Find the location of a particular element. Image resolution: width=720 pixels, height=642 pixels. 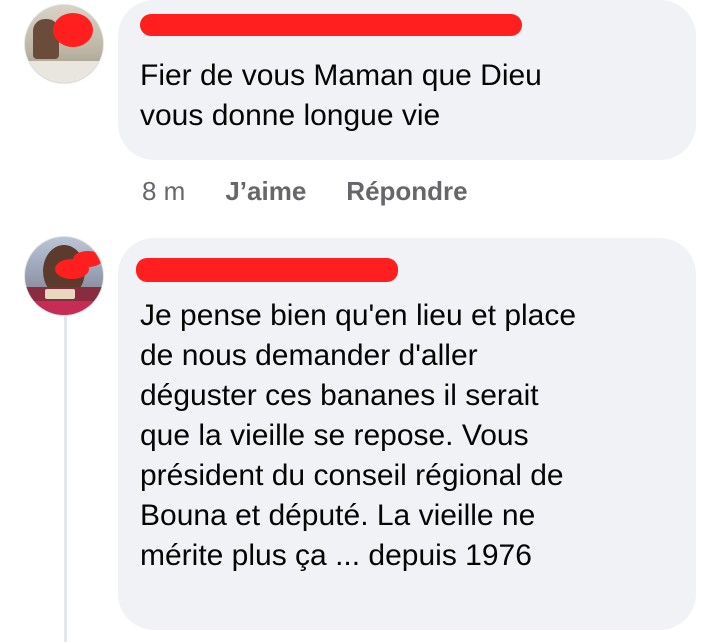

avatar-bottom is located at coordinates (64, 308).